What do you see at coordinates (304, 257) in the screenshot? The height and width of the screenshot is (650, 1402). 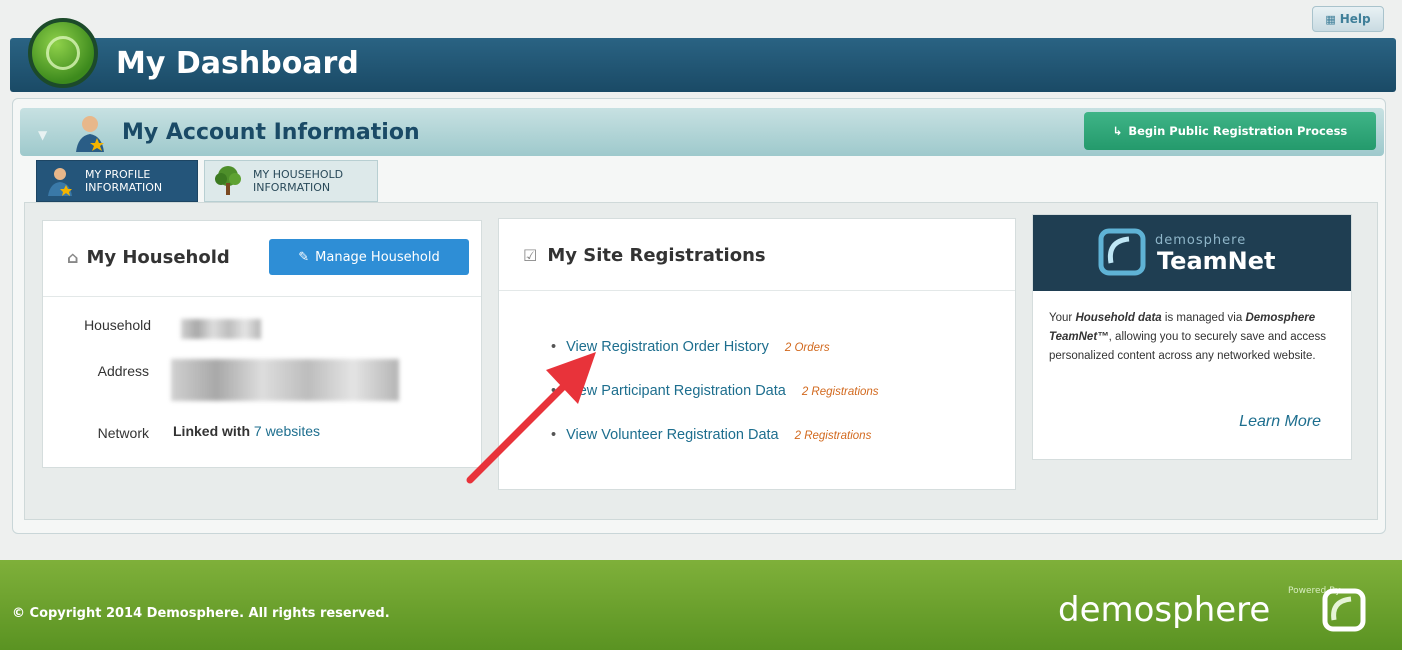 I see `edit-icon: ✎` at bounding box center [304, 257].